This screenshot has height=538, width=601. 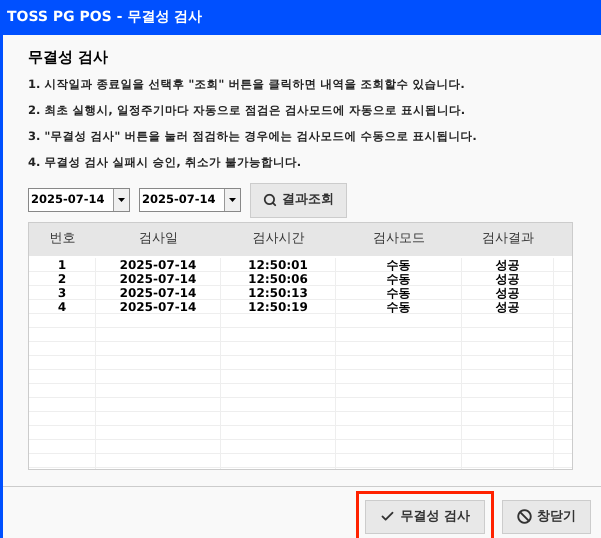 I want to click on table-cell: 12:50:13, so click(x=278, y=292).